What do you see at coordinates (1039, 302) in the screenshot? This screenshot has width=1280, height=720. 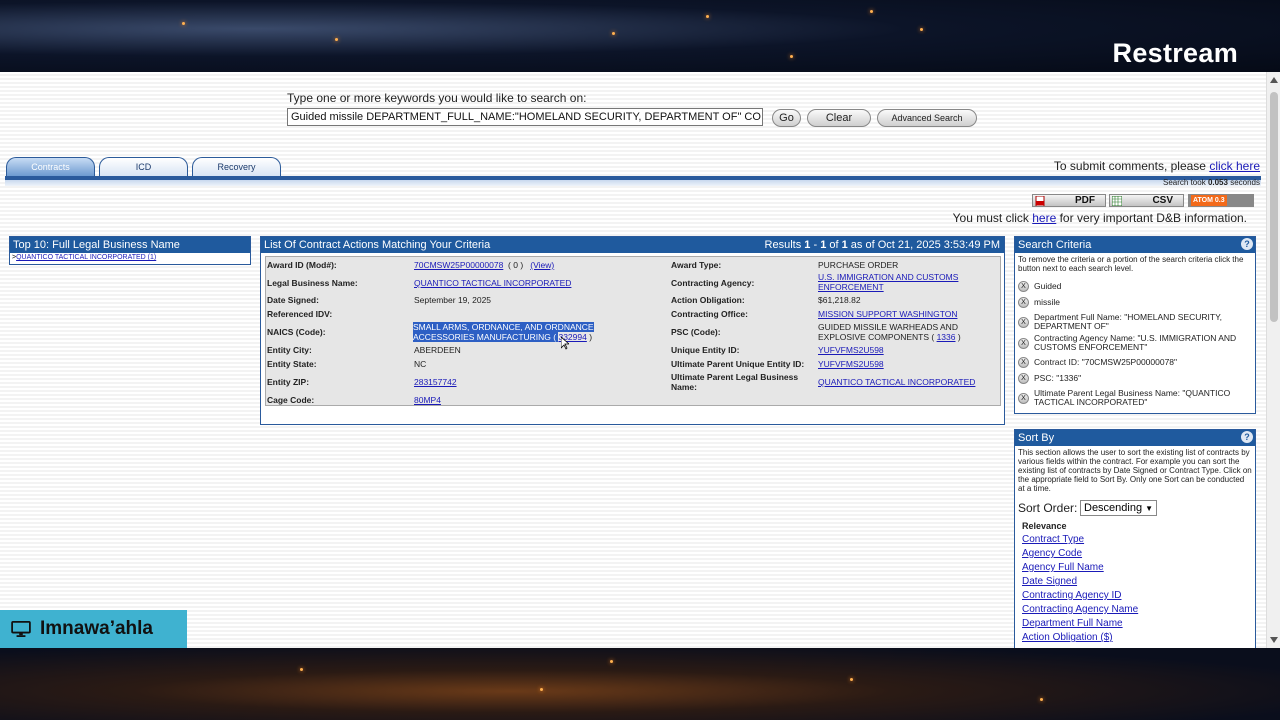 I see `criteria-item: Xmissile` at bounding box center [1039, 302].